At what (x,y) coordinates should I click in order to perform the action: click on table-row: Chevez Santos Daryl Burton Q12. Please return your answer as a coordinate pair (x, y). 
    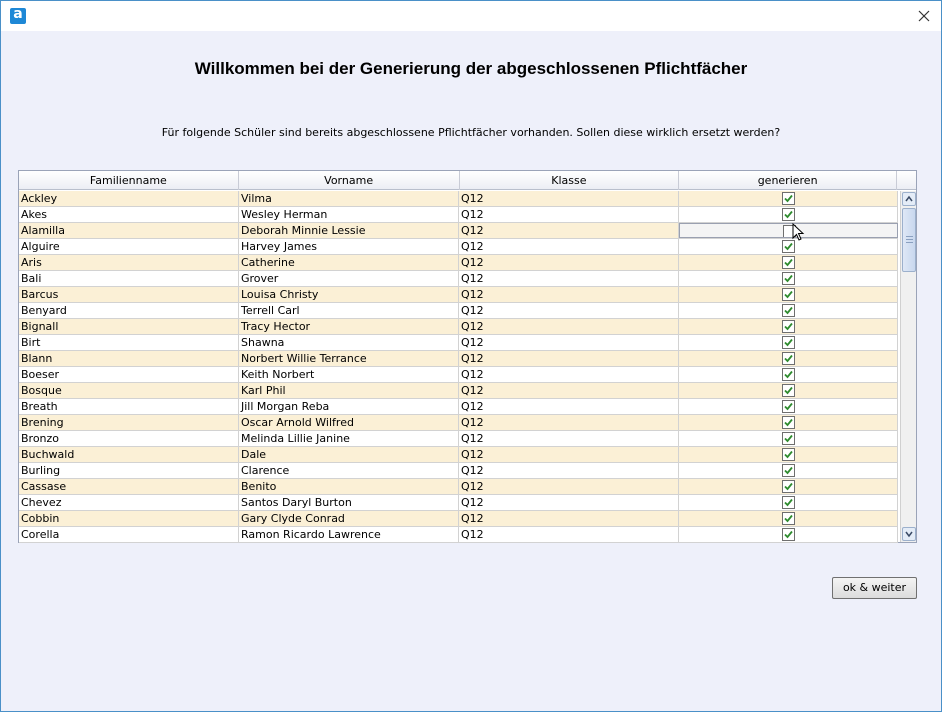
    Looking at the image, I should click on (458, 503).